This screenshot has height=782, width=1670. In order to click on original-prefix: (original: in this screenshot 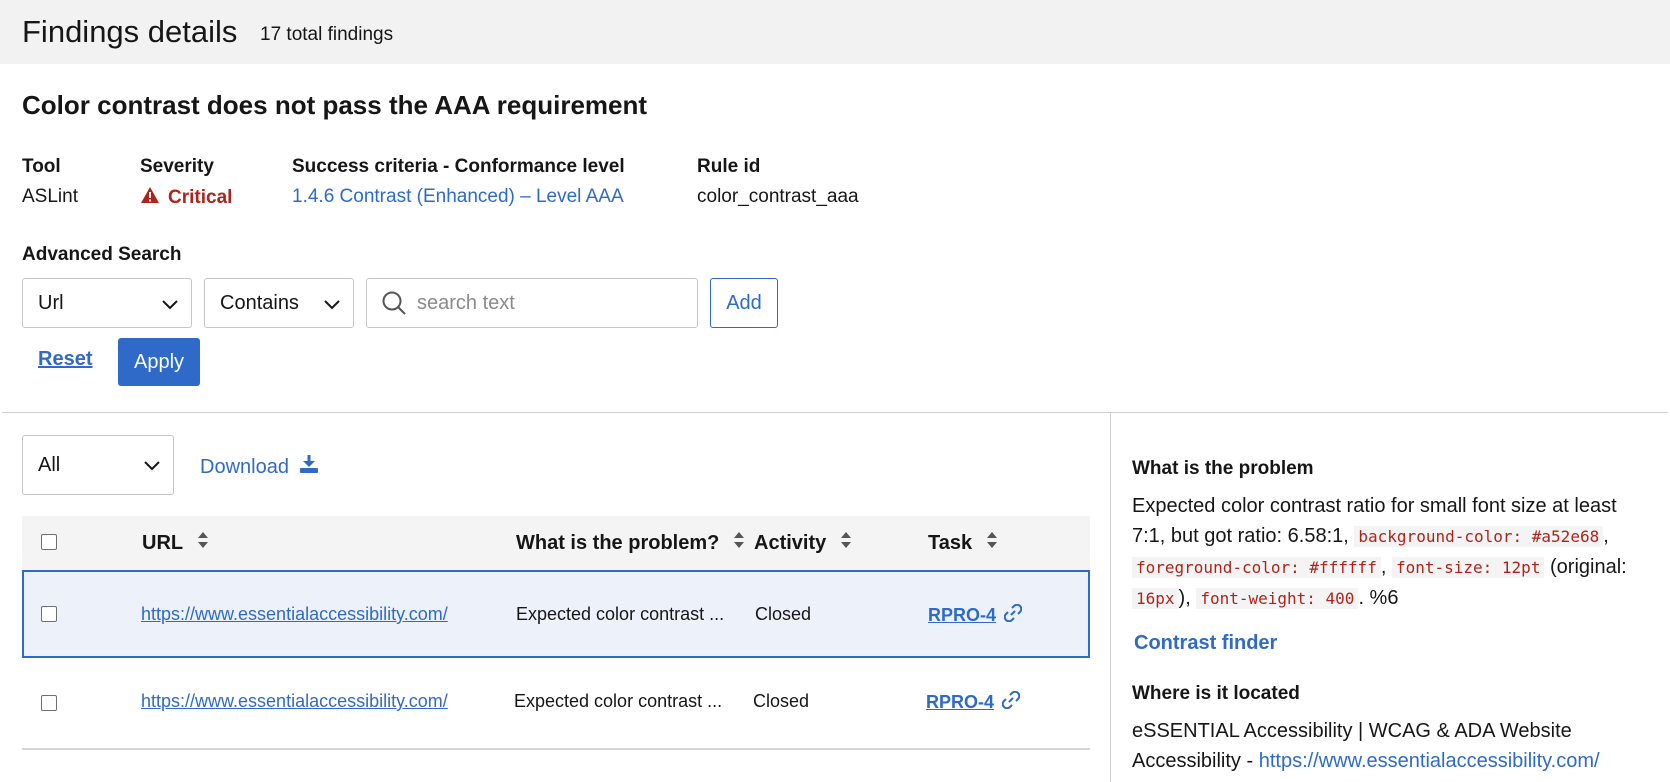, I will do `click(1588, 567)`.